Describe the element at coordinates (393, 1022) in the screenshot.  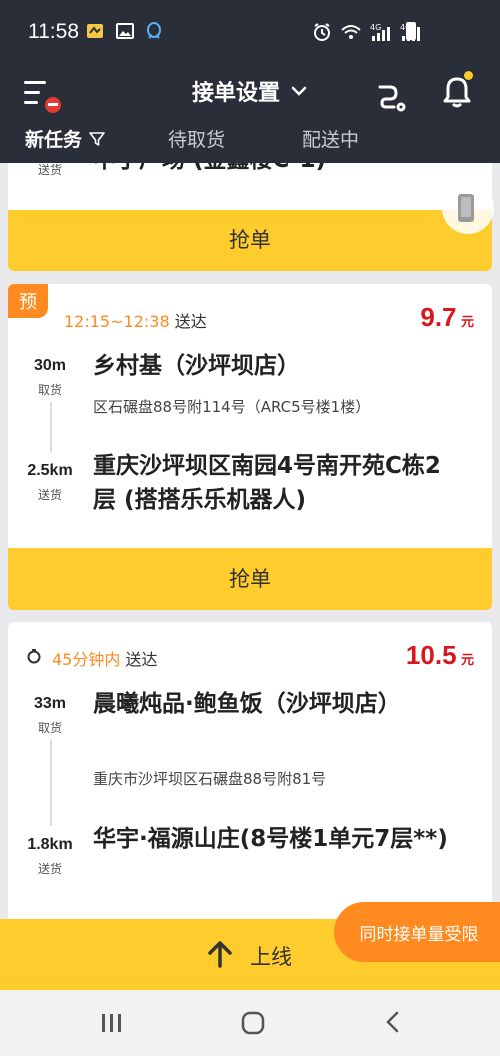
I see `back-icon` at that location.